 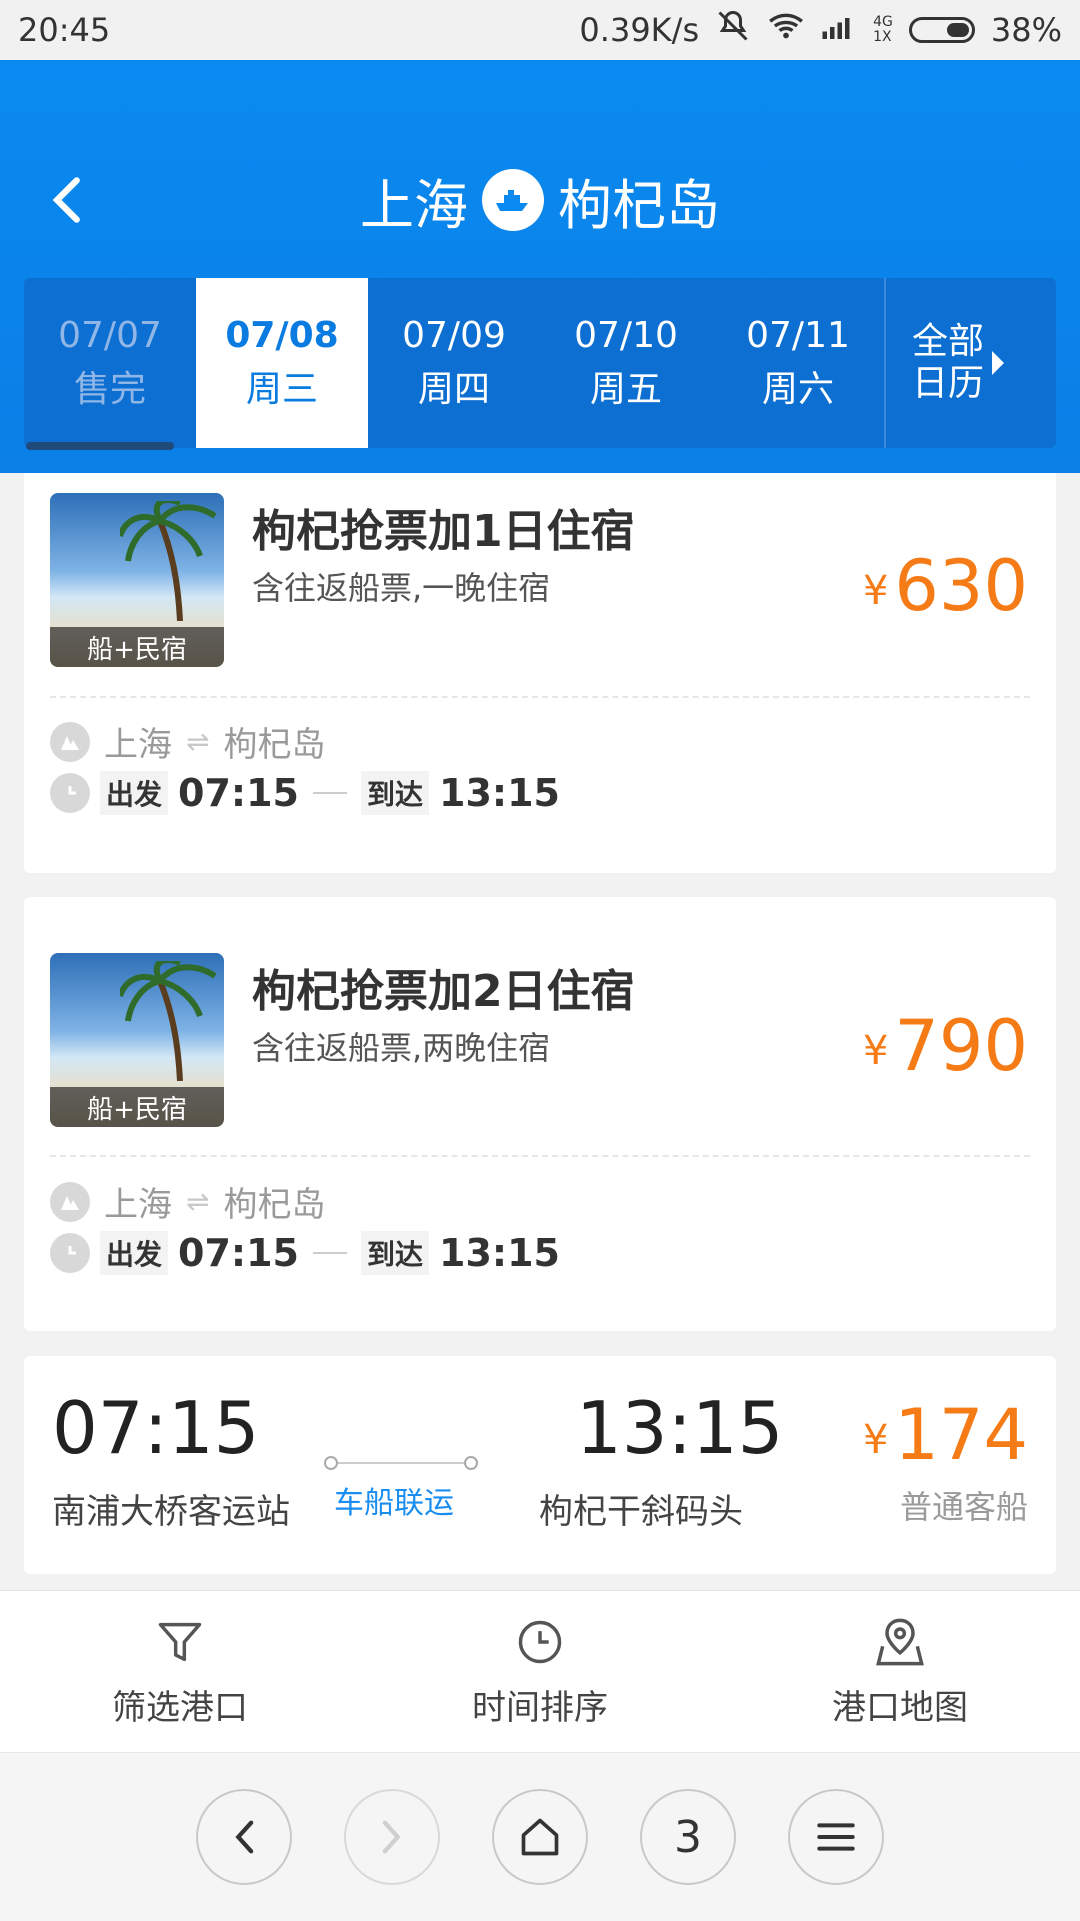 What do you see at coordinates (786, 30) in the screenshot?
I see `wifi-icon` at bounding box center [786, 30].